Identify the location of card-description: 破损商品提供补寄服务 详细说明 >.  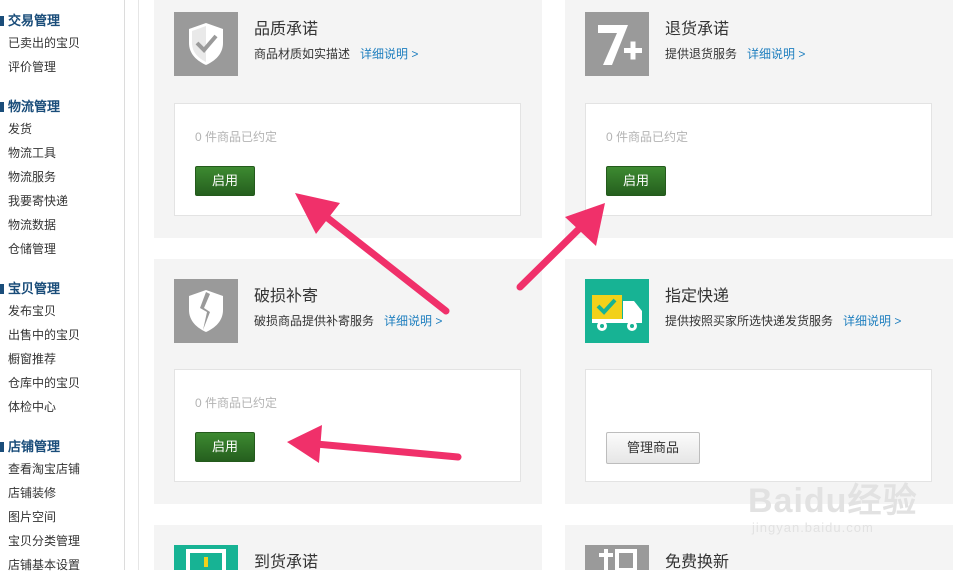
(348, 320).